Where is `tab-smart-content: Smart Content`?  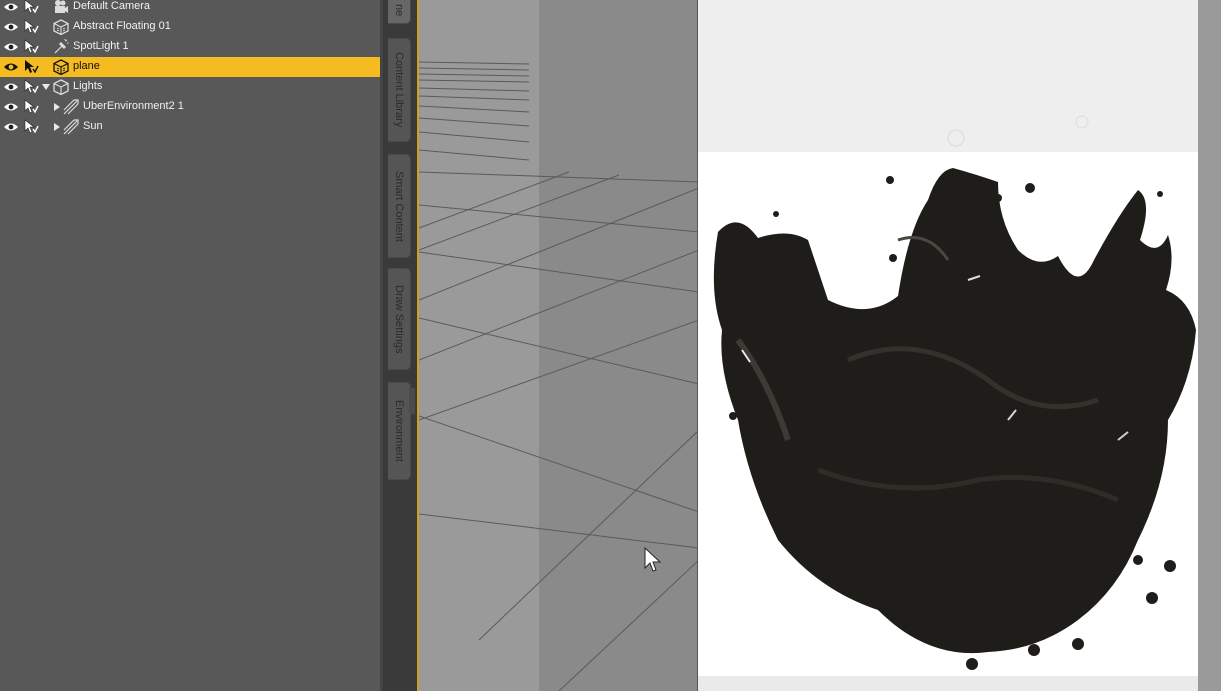
tab-smart-content: Smart Content is located at coordinates (399, 206).